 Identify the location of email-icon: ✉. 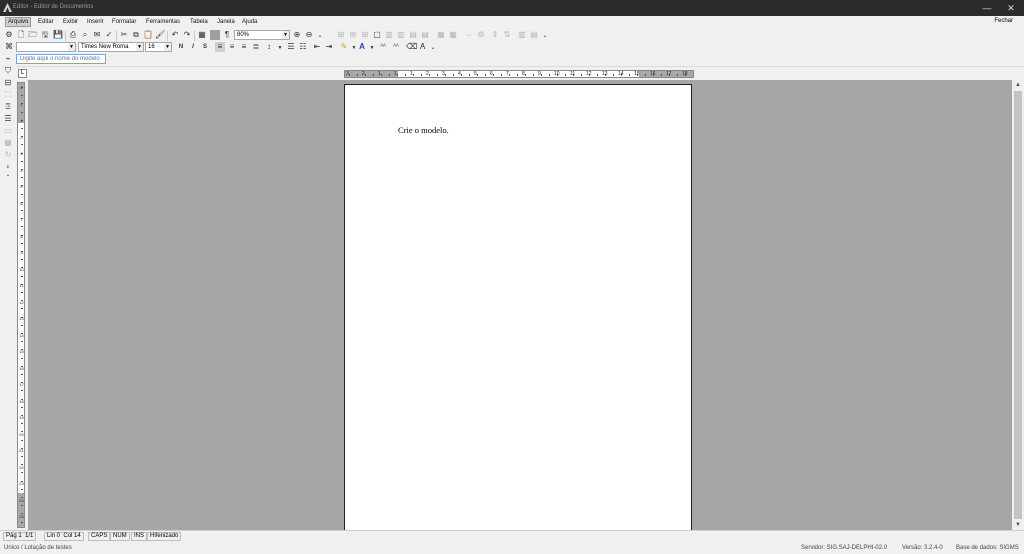
(97, 35).